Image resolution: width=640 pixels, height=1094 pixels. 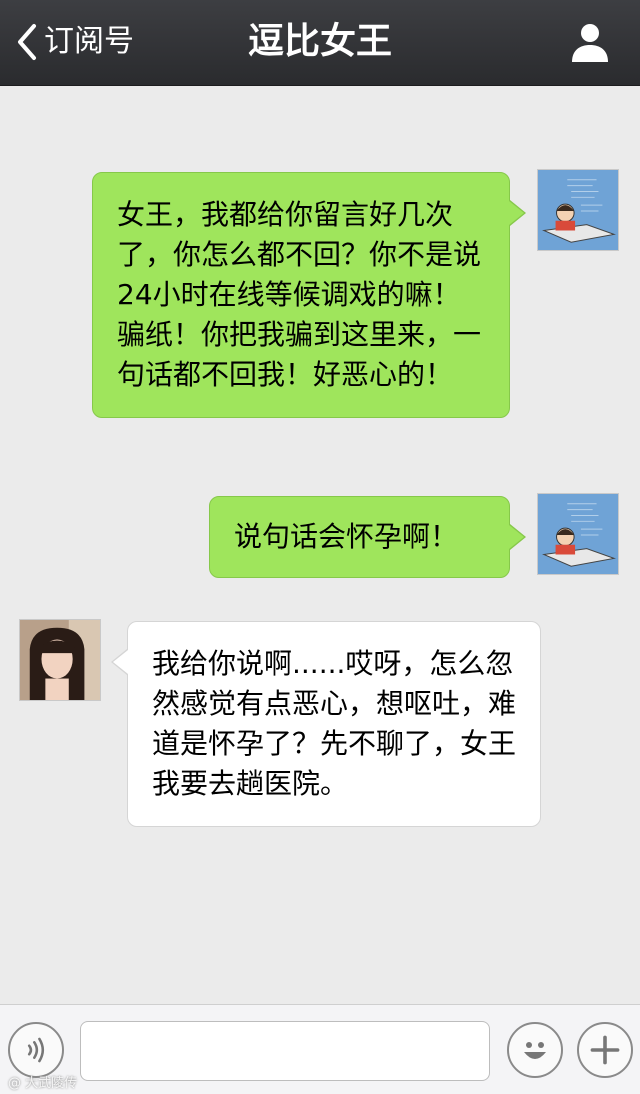 I want to click on chat-title: 逗比女王, so click(x=319, y=41).